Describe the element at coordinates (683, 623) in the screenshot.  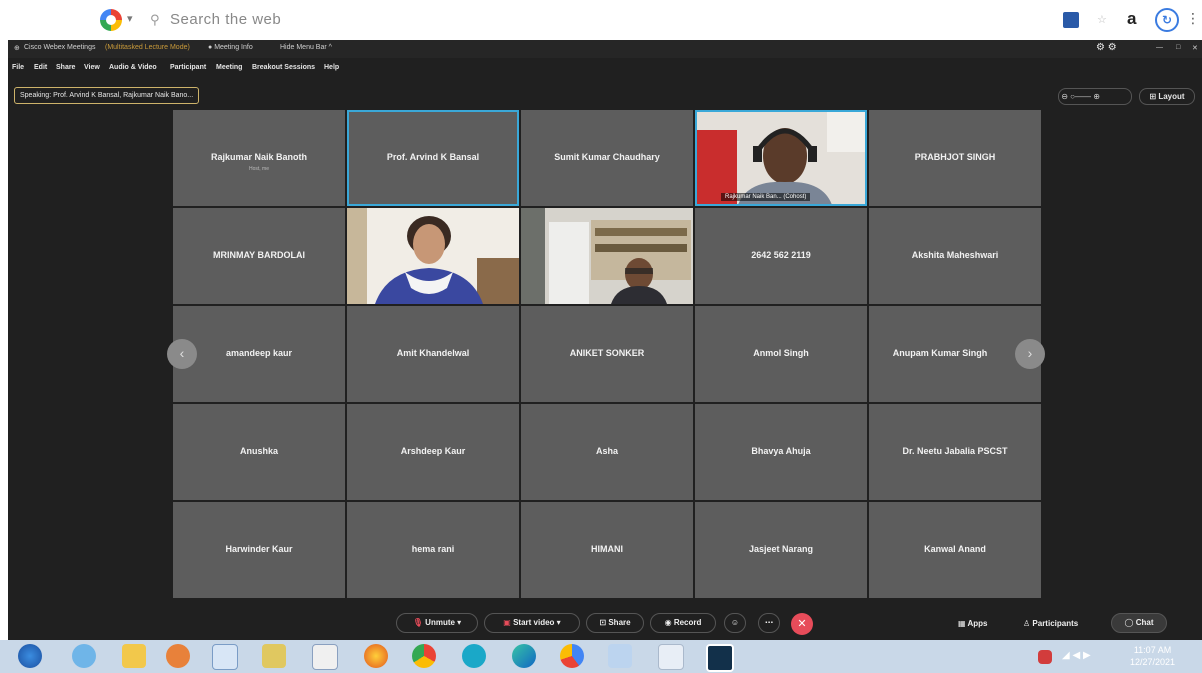
I see `record-button: ◉ Record` at that location.